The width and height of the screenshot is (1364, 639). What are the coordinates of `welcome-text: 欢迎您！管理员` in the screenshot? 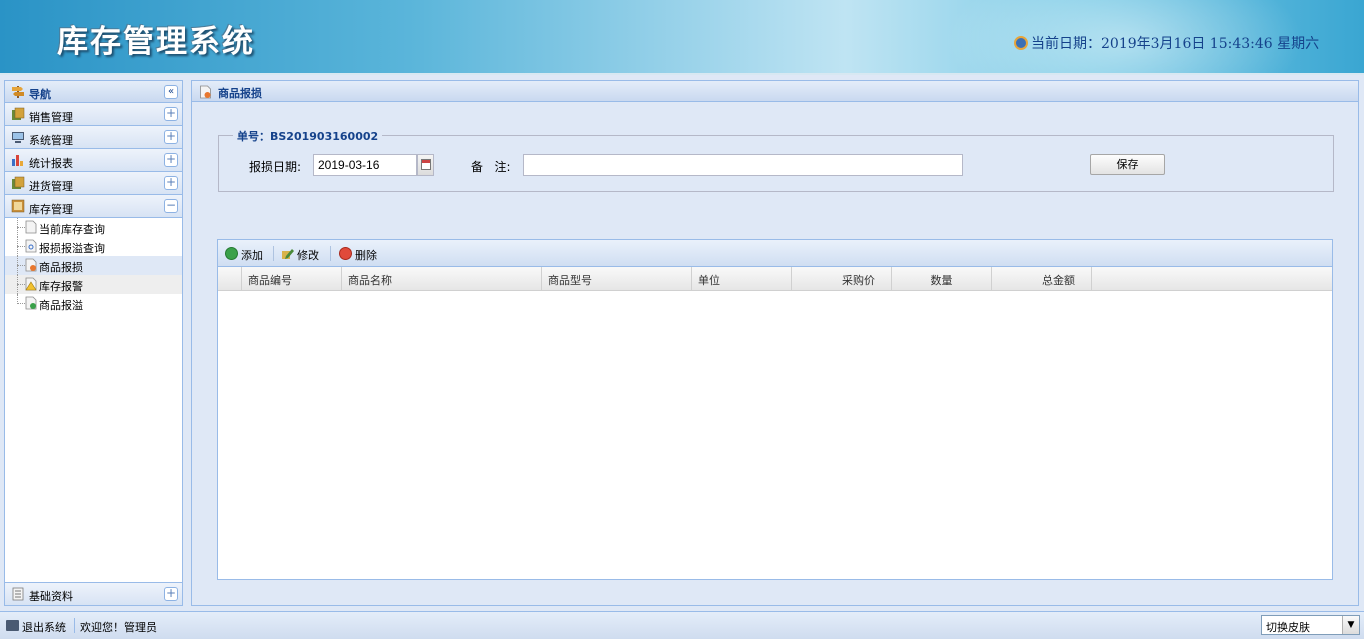 It's located at (118, 627).